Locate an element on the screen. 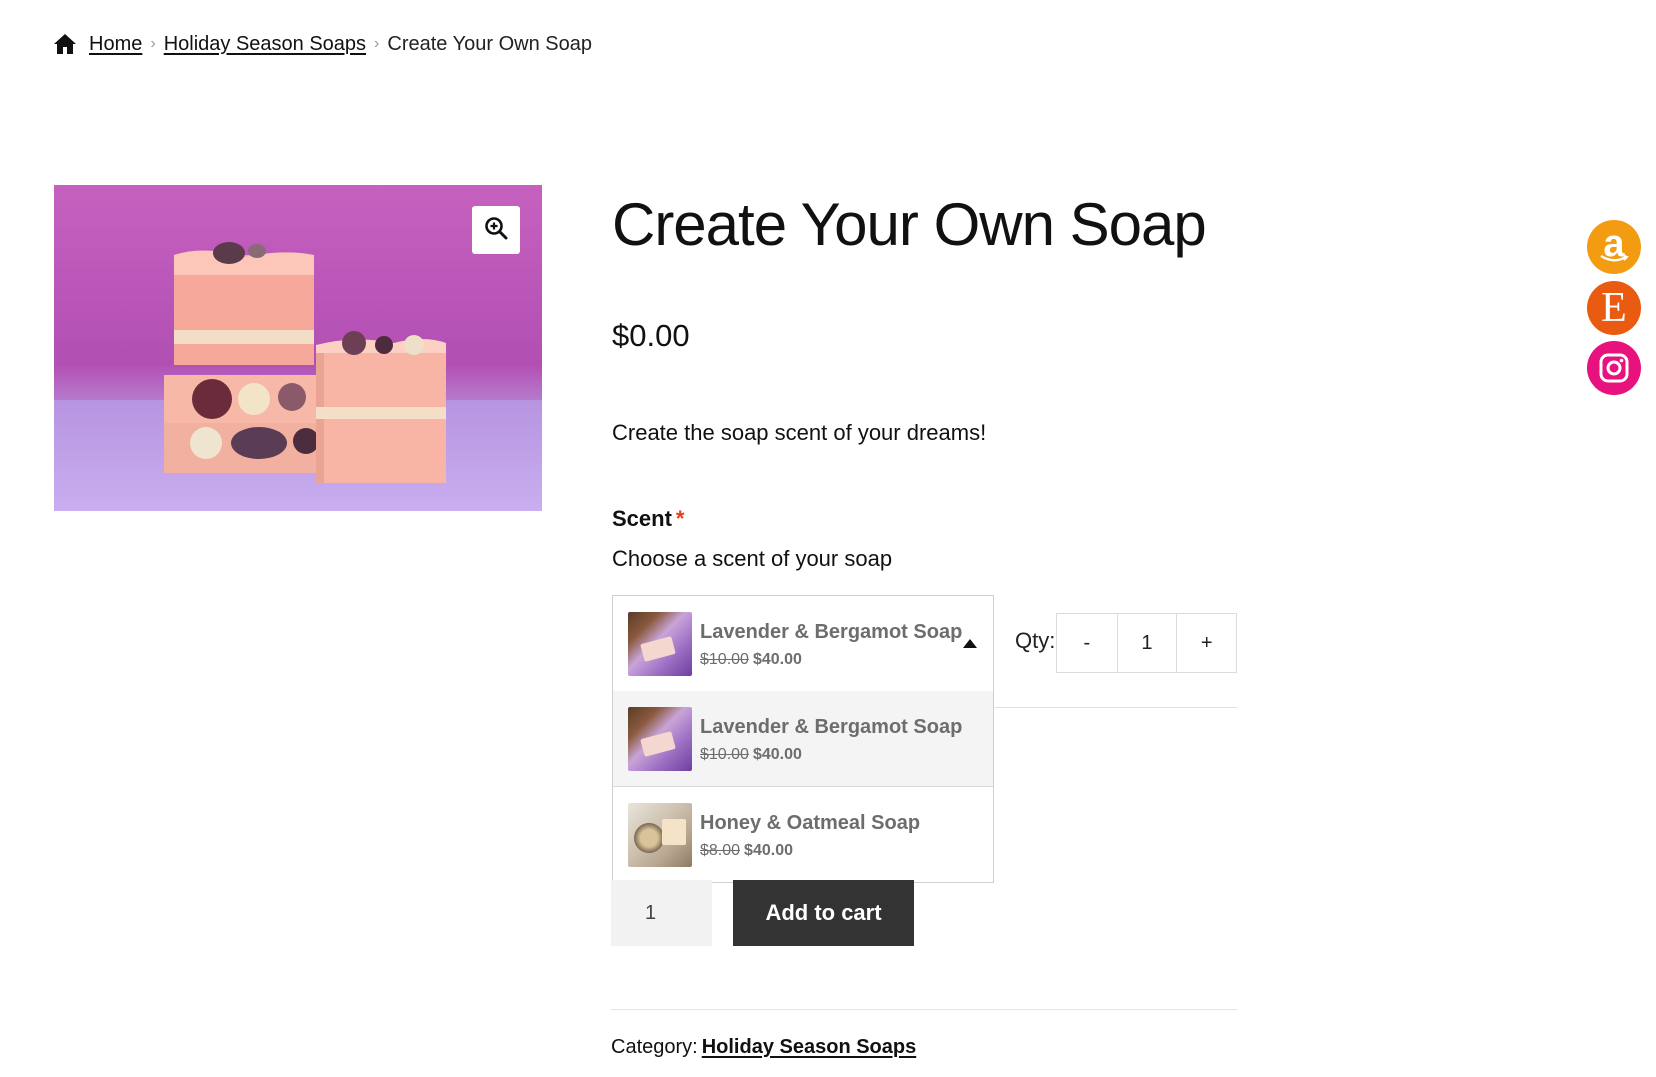 The height and width of the screenshot is (1077, 1656). home-icon is located at coordinates (65, 44).